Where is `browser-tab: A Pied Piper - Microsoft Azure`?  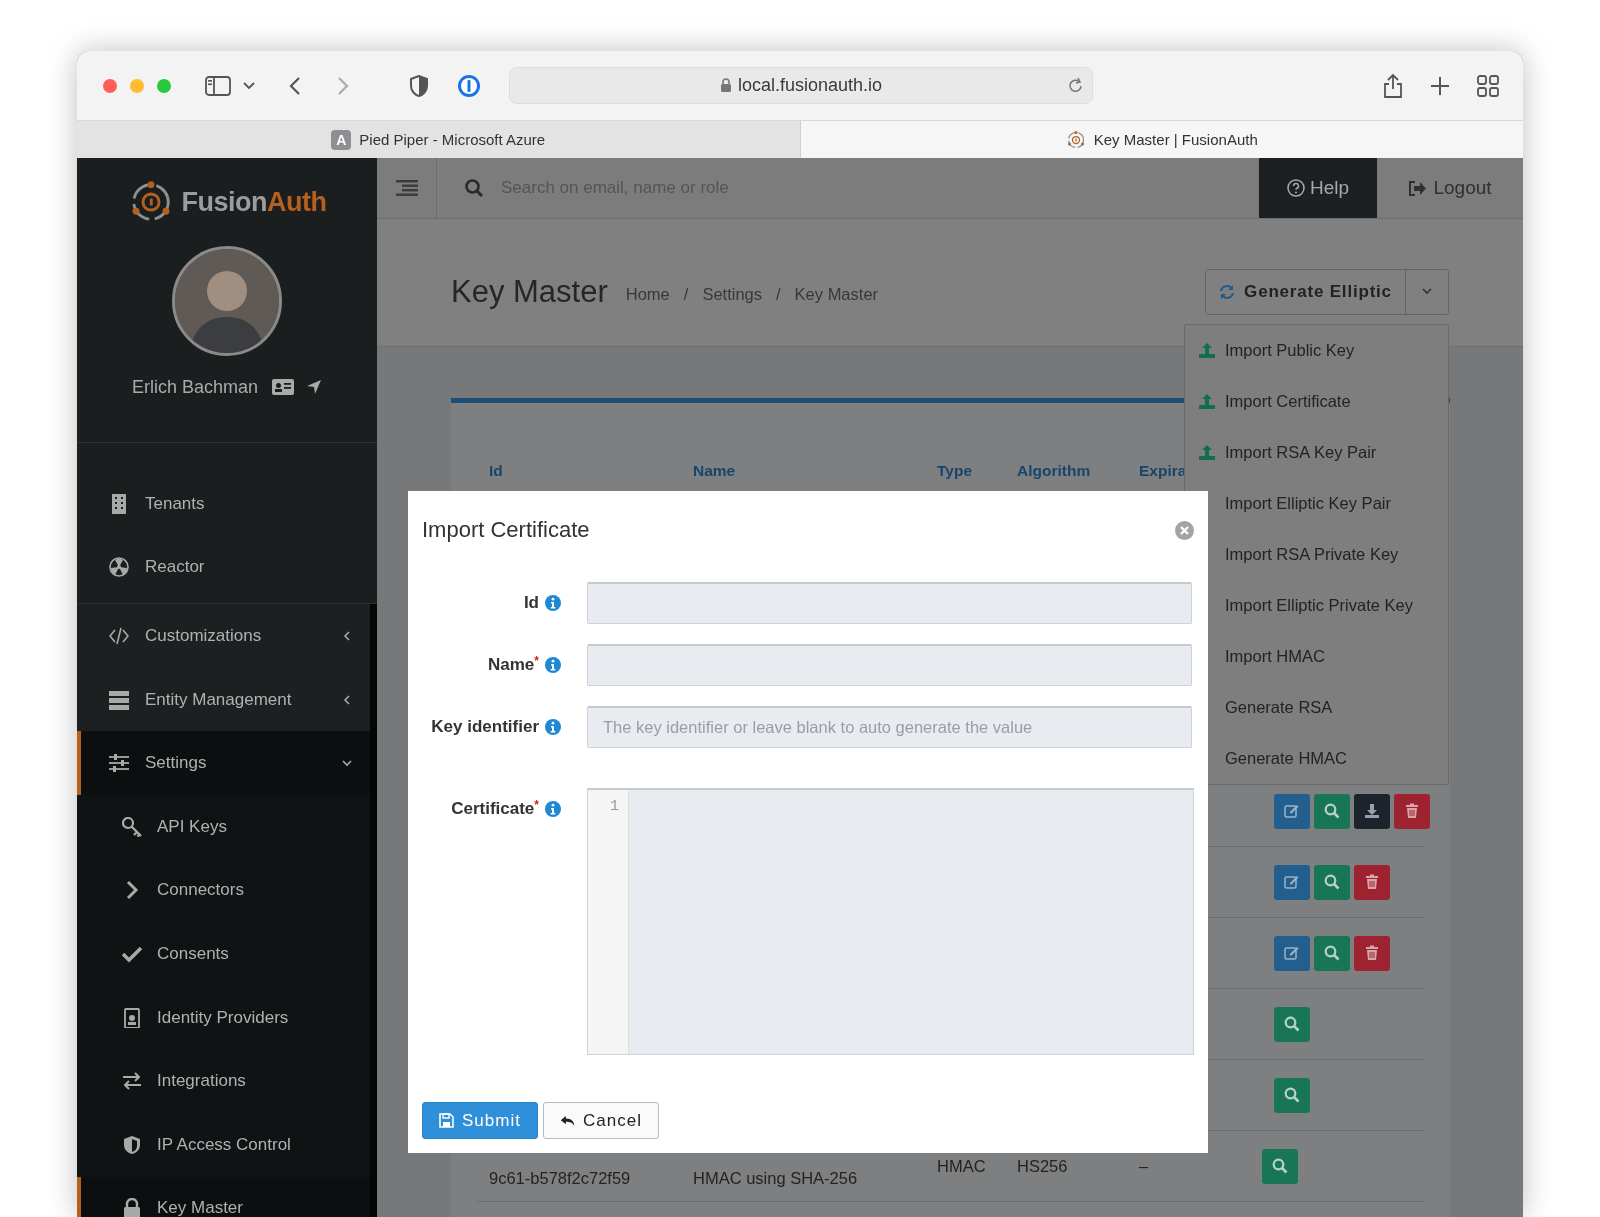
browser-tab: A Pied Piper - Microsoft Azure is located at coordinates (439, 139).